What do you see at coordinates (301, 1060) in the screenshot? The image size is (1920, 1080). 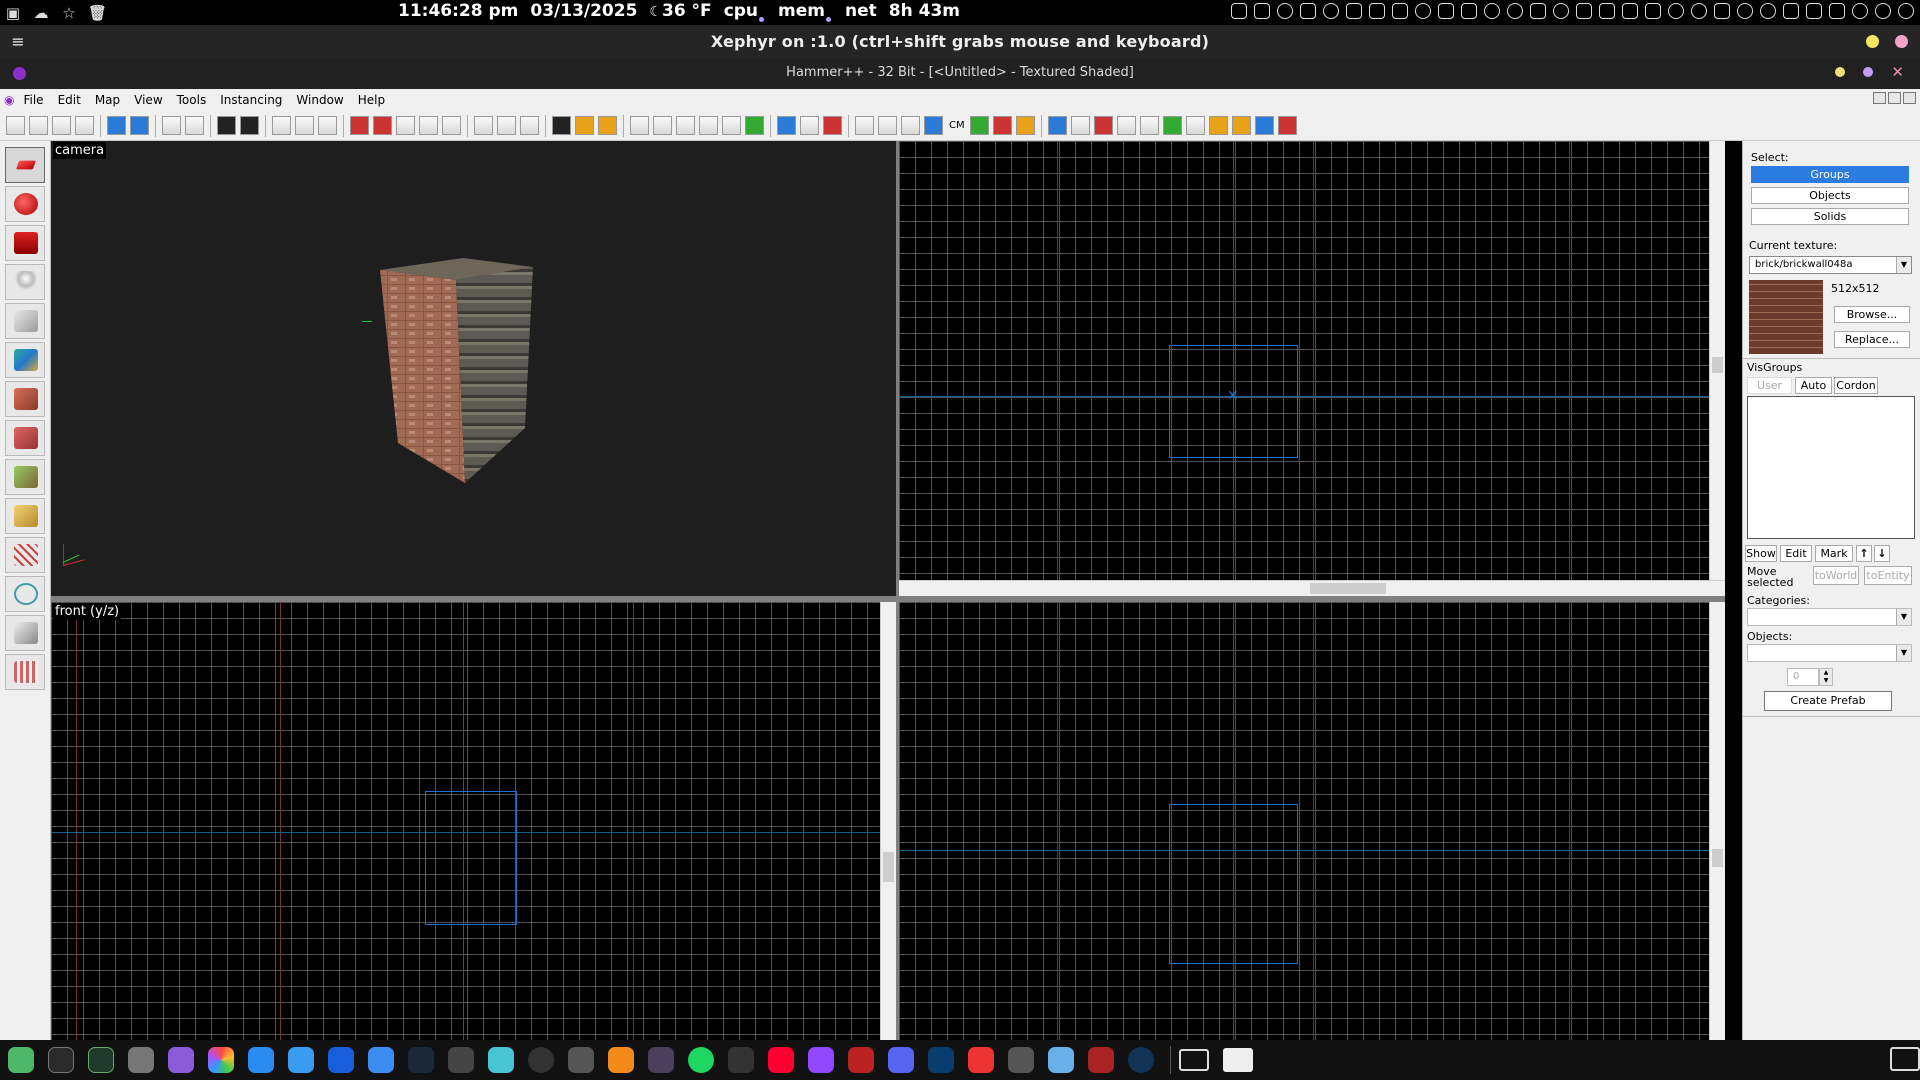 I see `editor-app-icon` at bounding box center [301, 1060].